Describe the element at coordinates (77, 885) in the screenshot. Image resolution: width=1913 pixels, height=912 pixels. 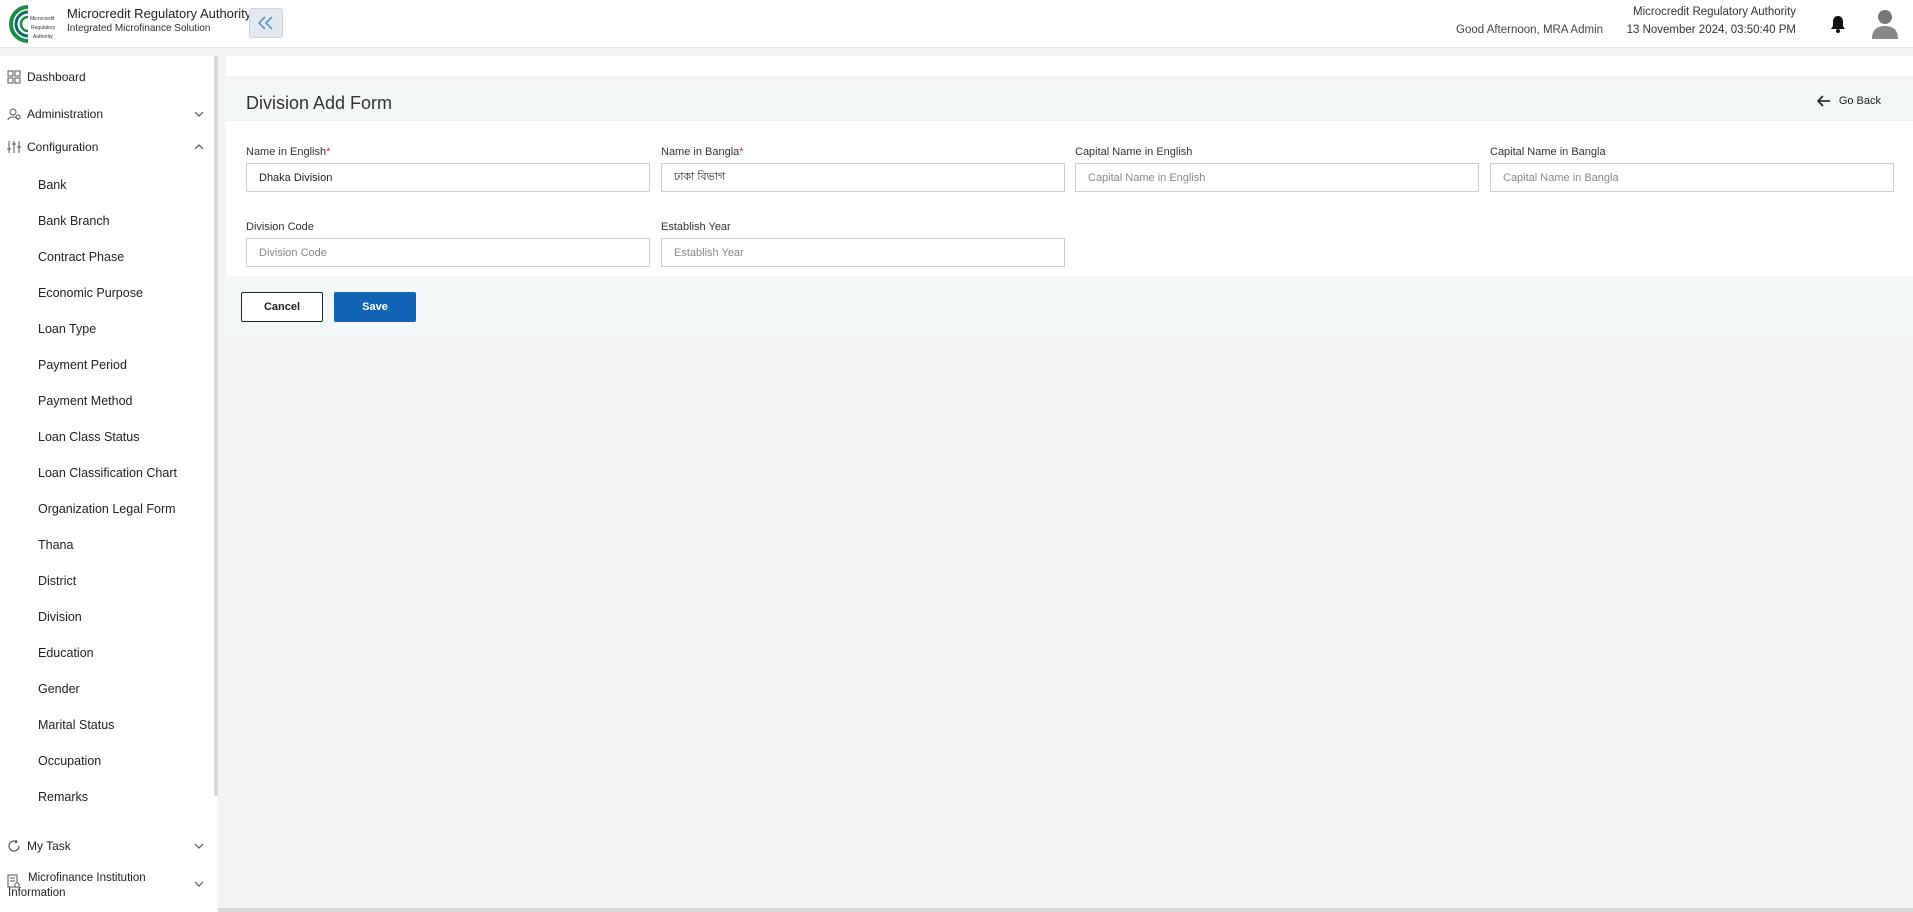
I see `sidebar-item-label: Microfinance Institution Information` at that location.